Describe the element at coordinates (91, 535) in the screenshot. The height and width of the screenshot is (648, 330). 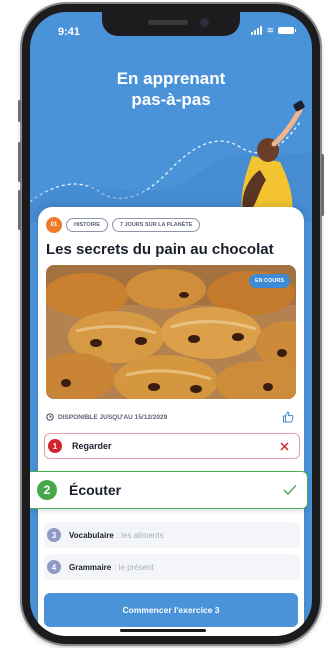
I see `step-label: Vocabulaire` at that location.